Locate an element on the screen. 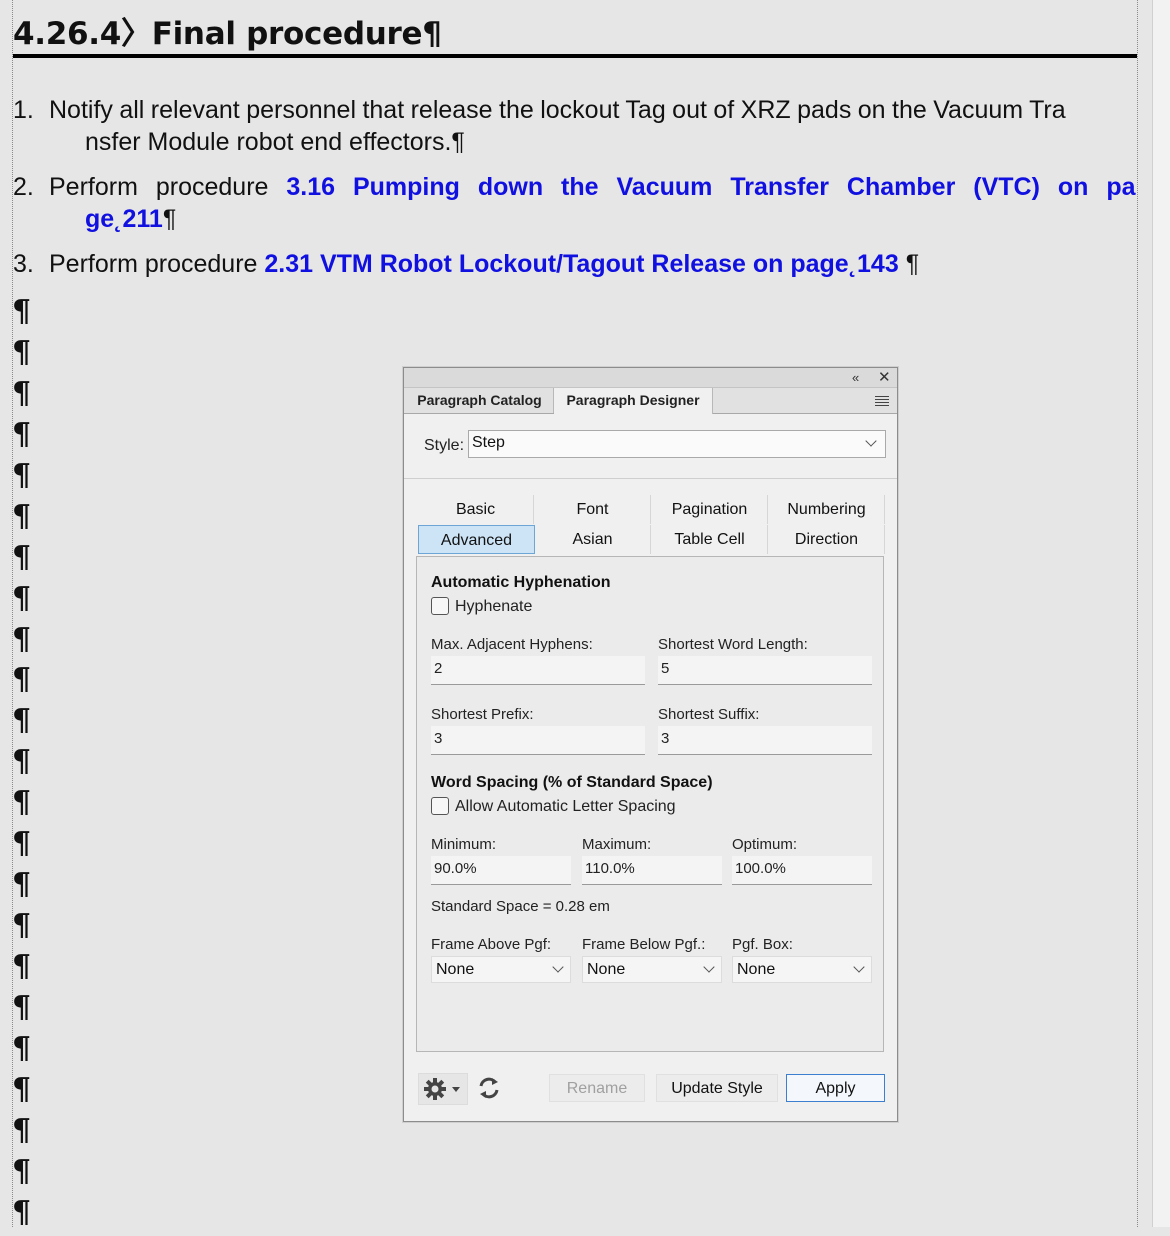  shortest-prefix-value: 3 is located at coordinates (438, 738).